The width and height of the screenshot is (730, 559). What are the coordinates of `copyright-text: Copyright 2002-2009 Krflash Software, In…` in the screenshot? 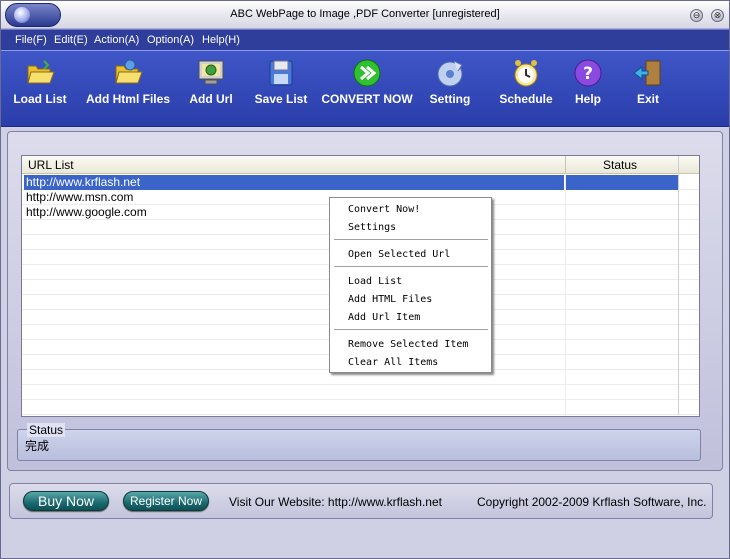 It's located at (592, 502).